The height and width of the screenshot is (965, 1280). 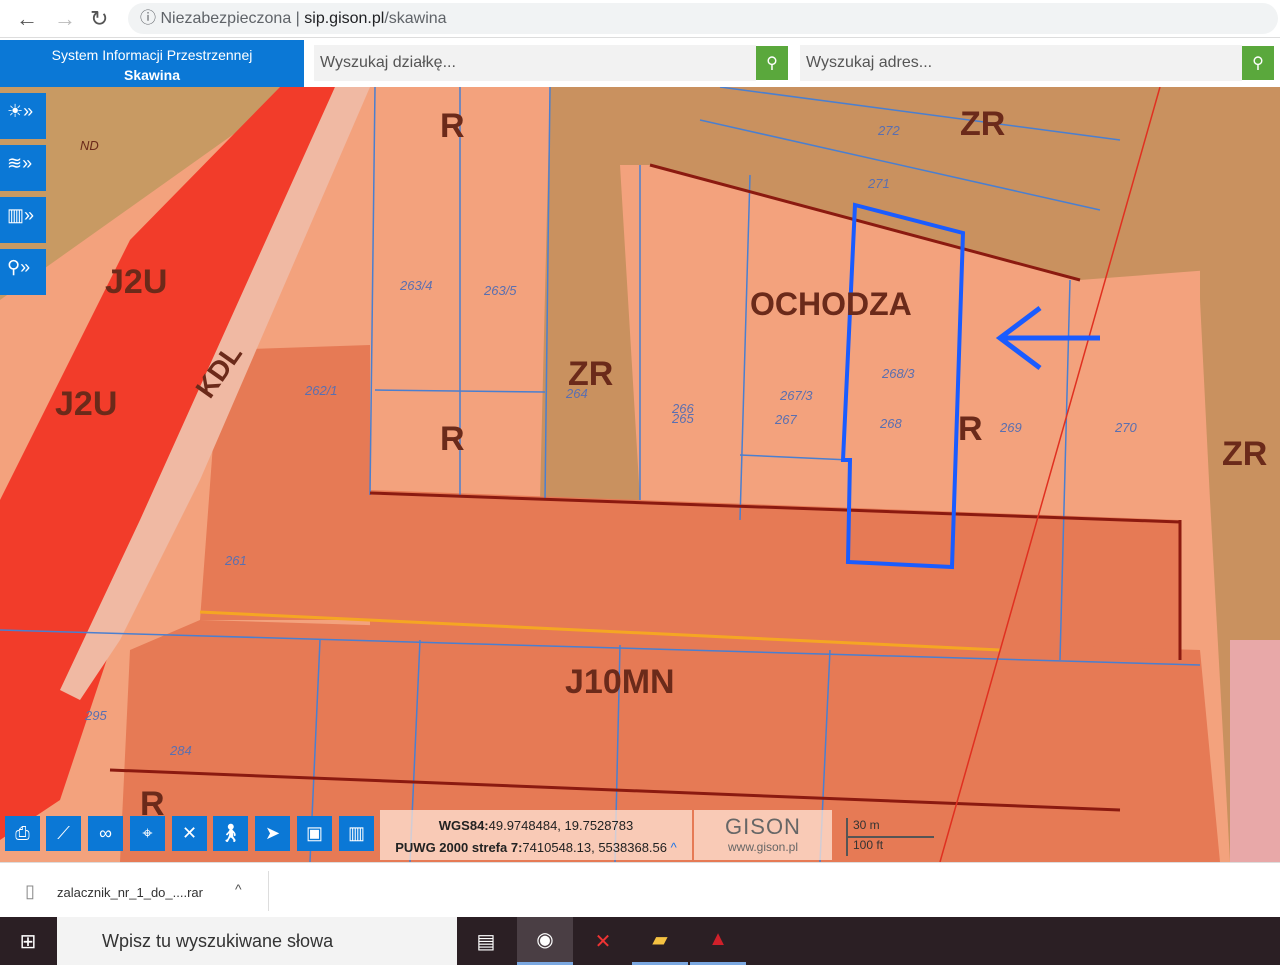 I want to click on map-fold-icon: ▥, so click(x=356, y=833).